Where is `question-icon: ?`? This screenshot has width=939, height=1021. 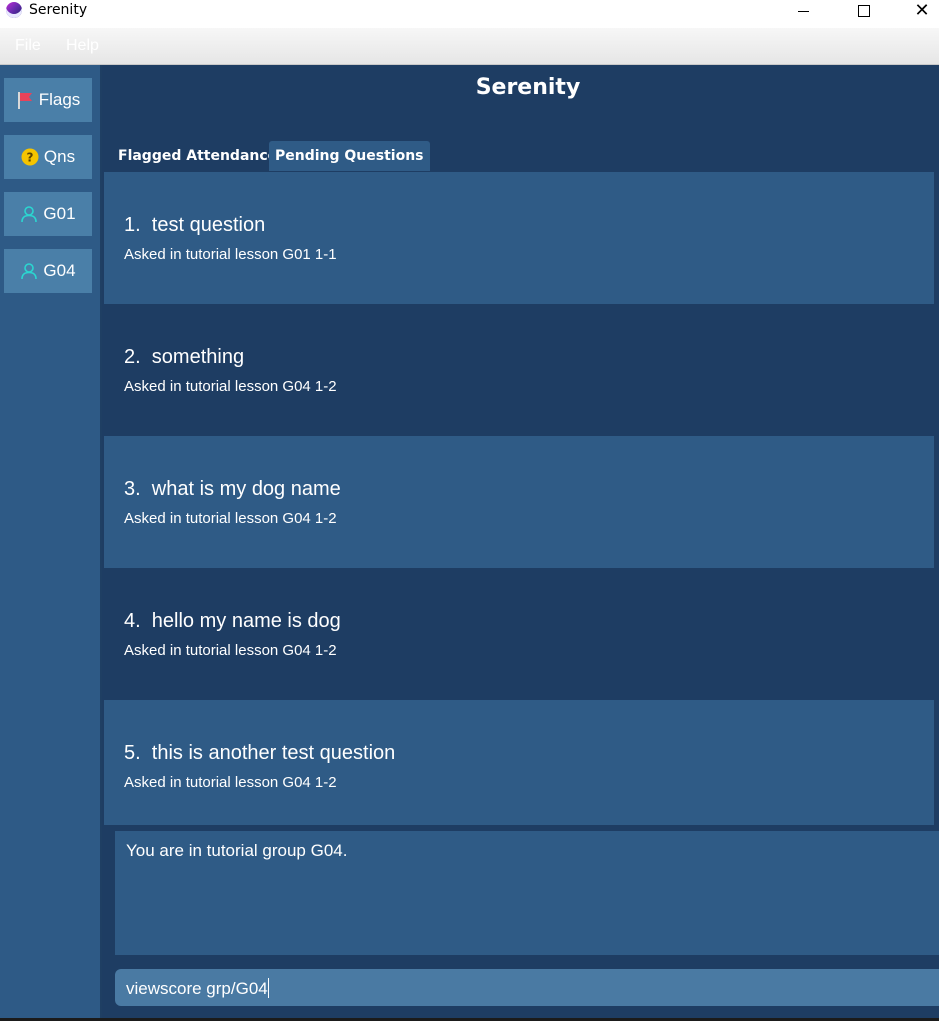 question-icon: ? is located at coordinates (30, 157).